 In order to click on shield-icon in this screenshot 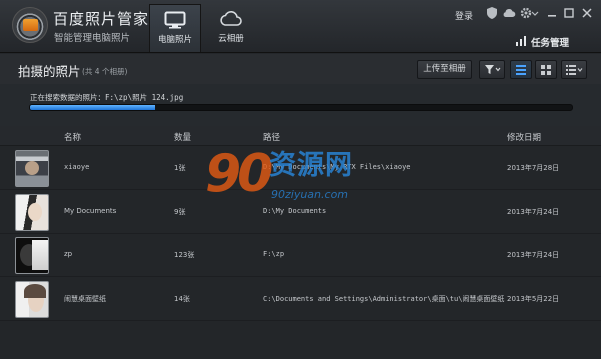, I will do `click(492, 13)`.